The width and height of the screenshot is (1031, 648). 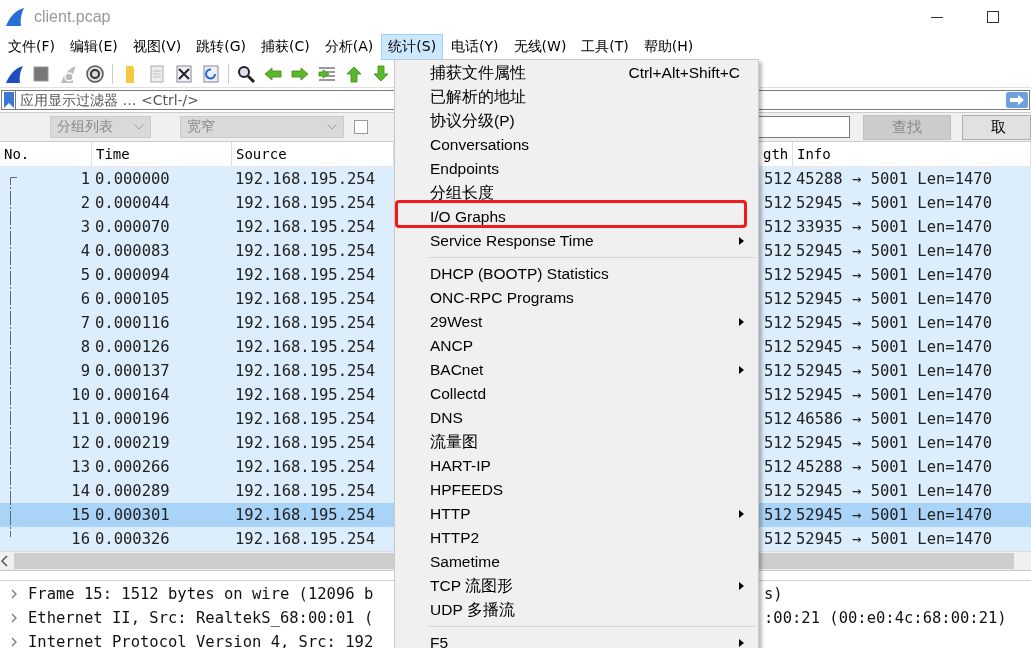 I want to click on table-cell-text: 0.000164, so click(x=132, y=395).